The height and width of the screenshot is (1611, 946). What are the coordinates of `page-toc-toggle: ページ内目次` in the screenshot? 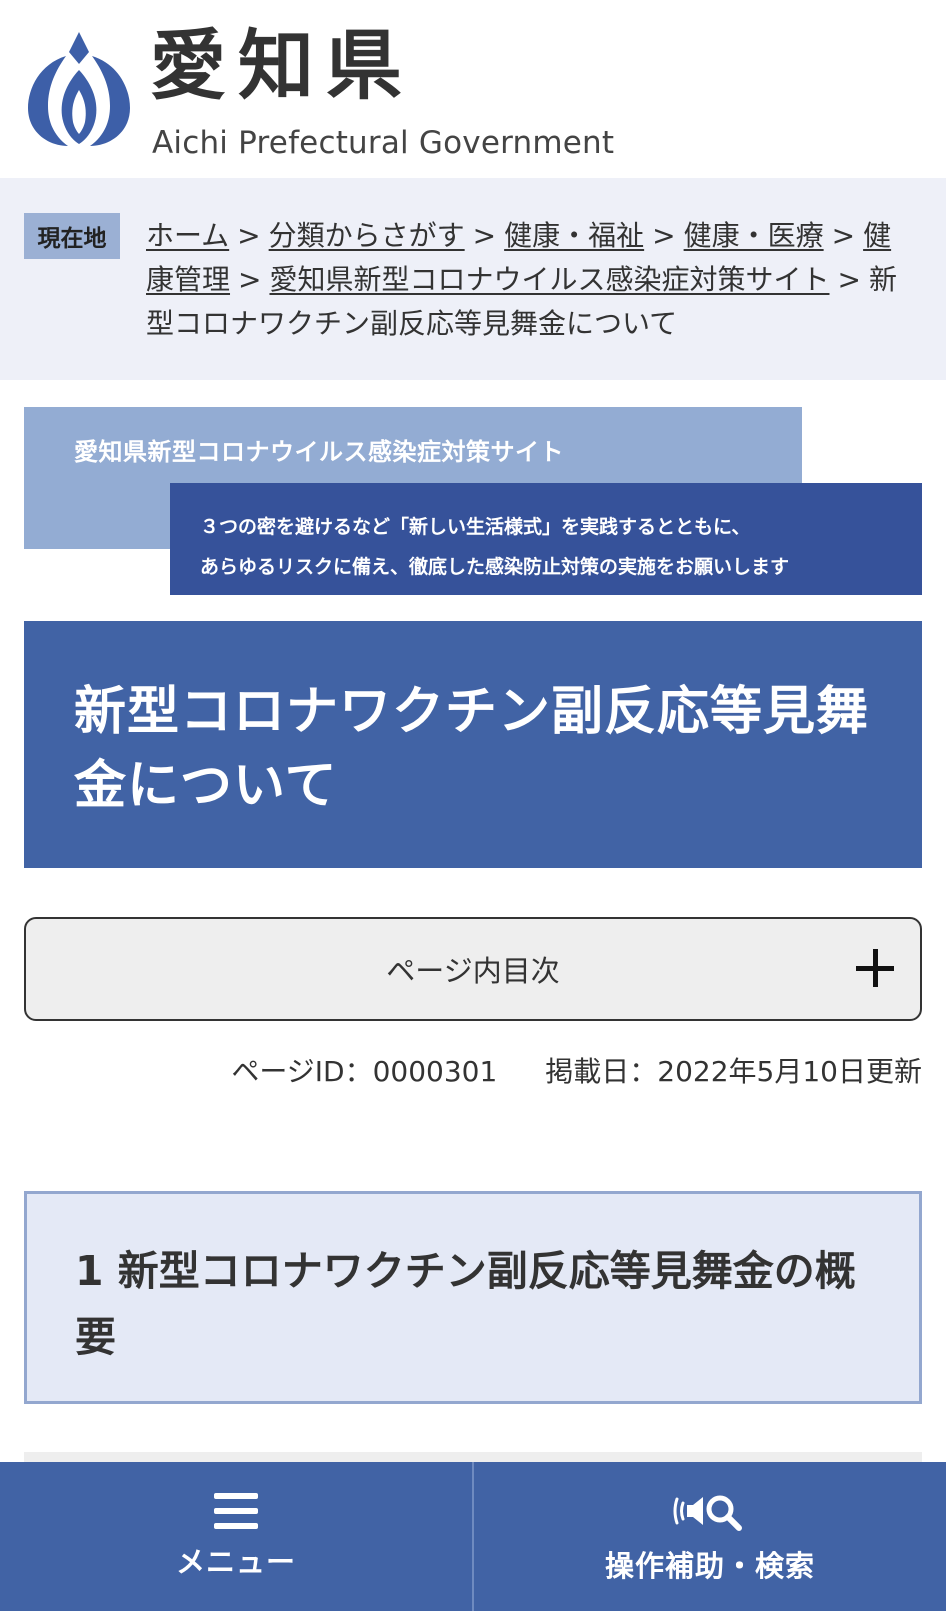 It's located at (473, 969).